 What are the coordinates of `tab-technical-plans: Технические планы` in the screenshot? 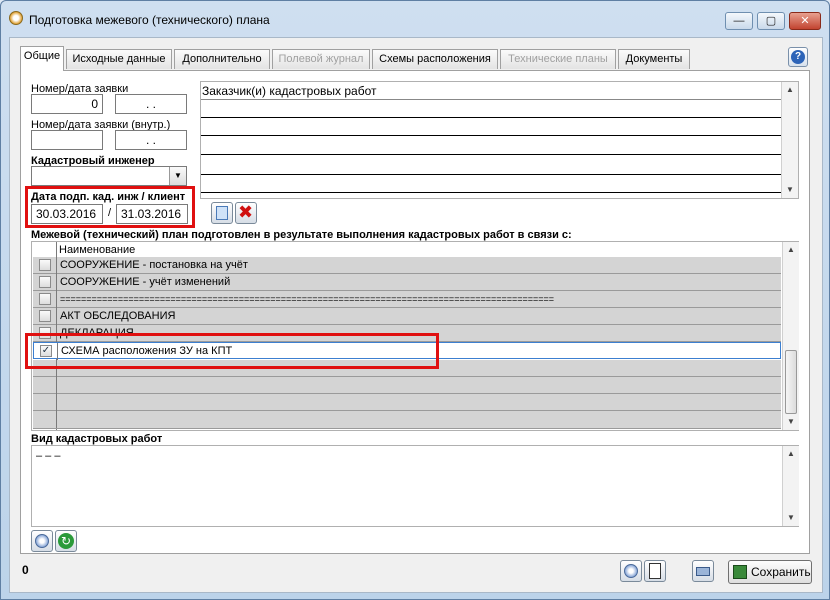 It's located at (558, 59).